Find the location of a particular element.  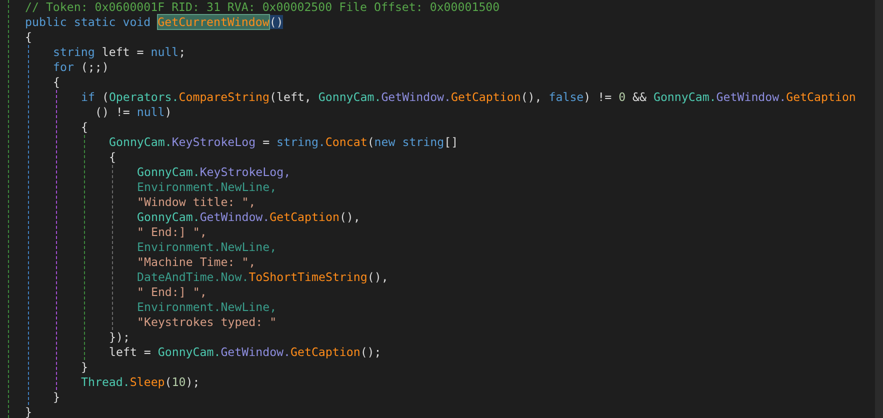

code-line: if (Operators.CompareString(left, GonnyCam.GetWindow.GetCaption(), false) != 0 && GonnyCam.GetWindow.GetCaption is located at coordinates (468, 97).